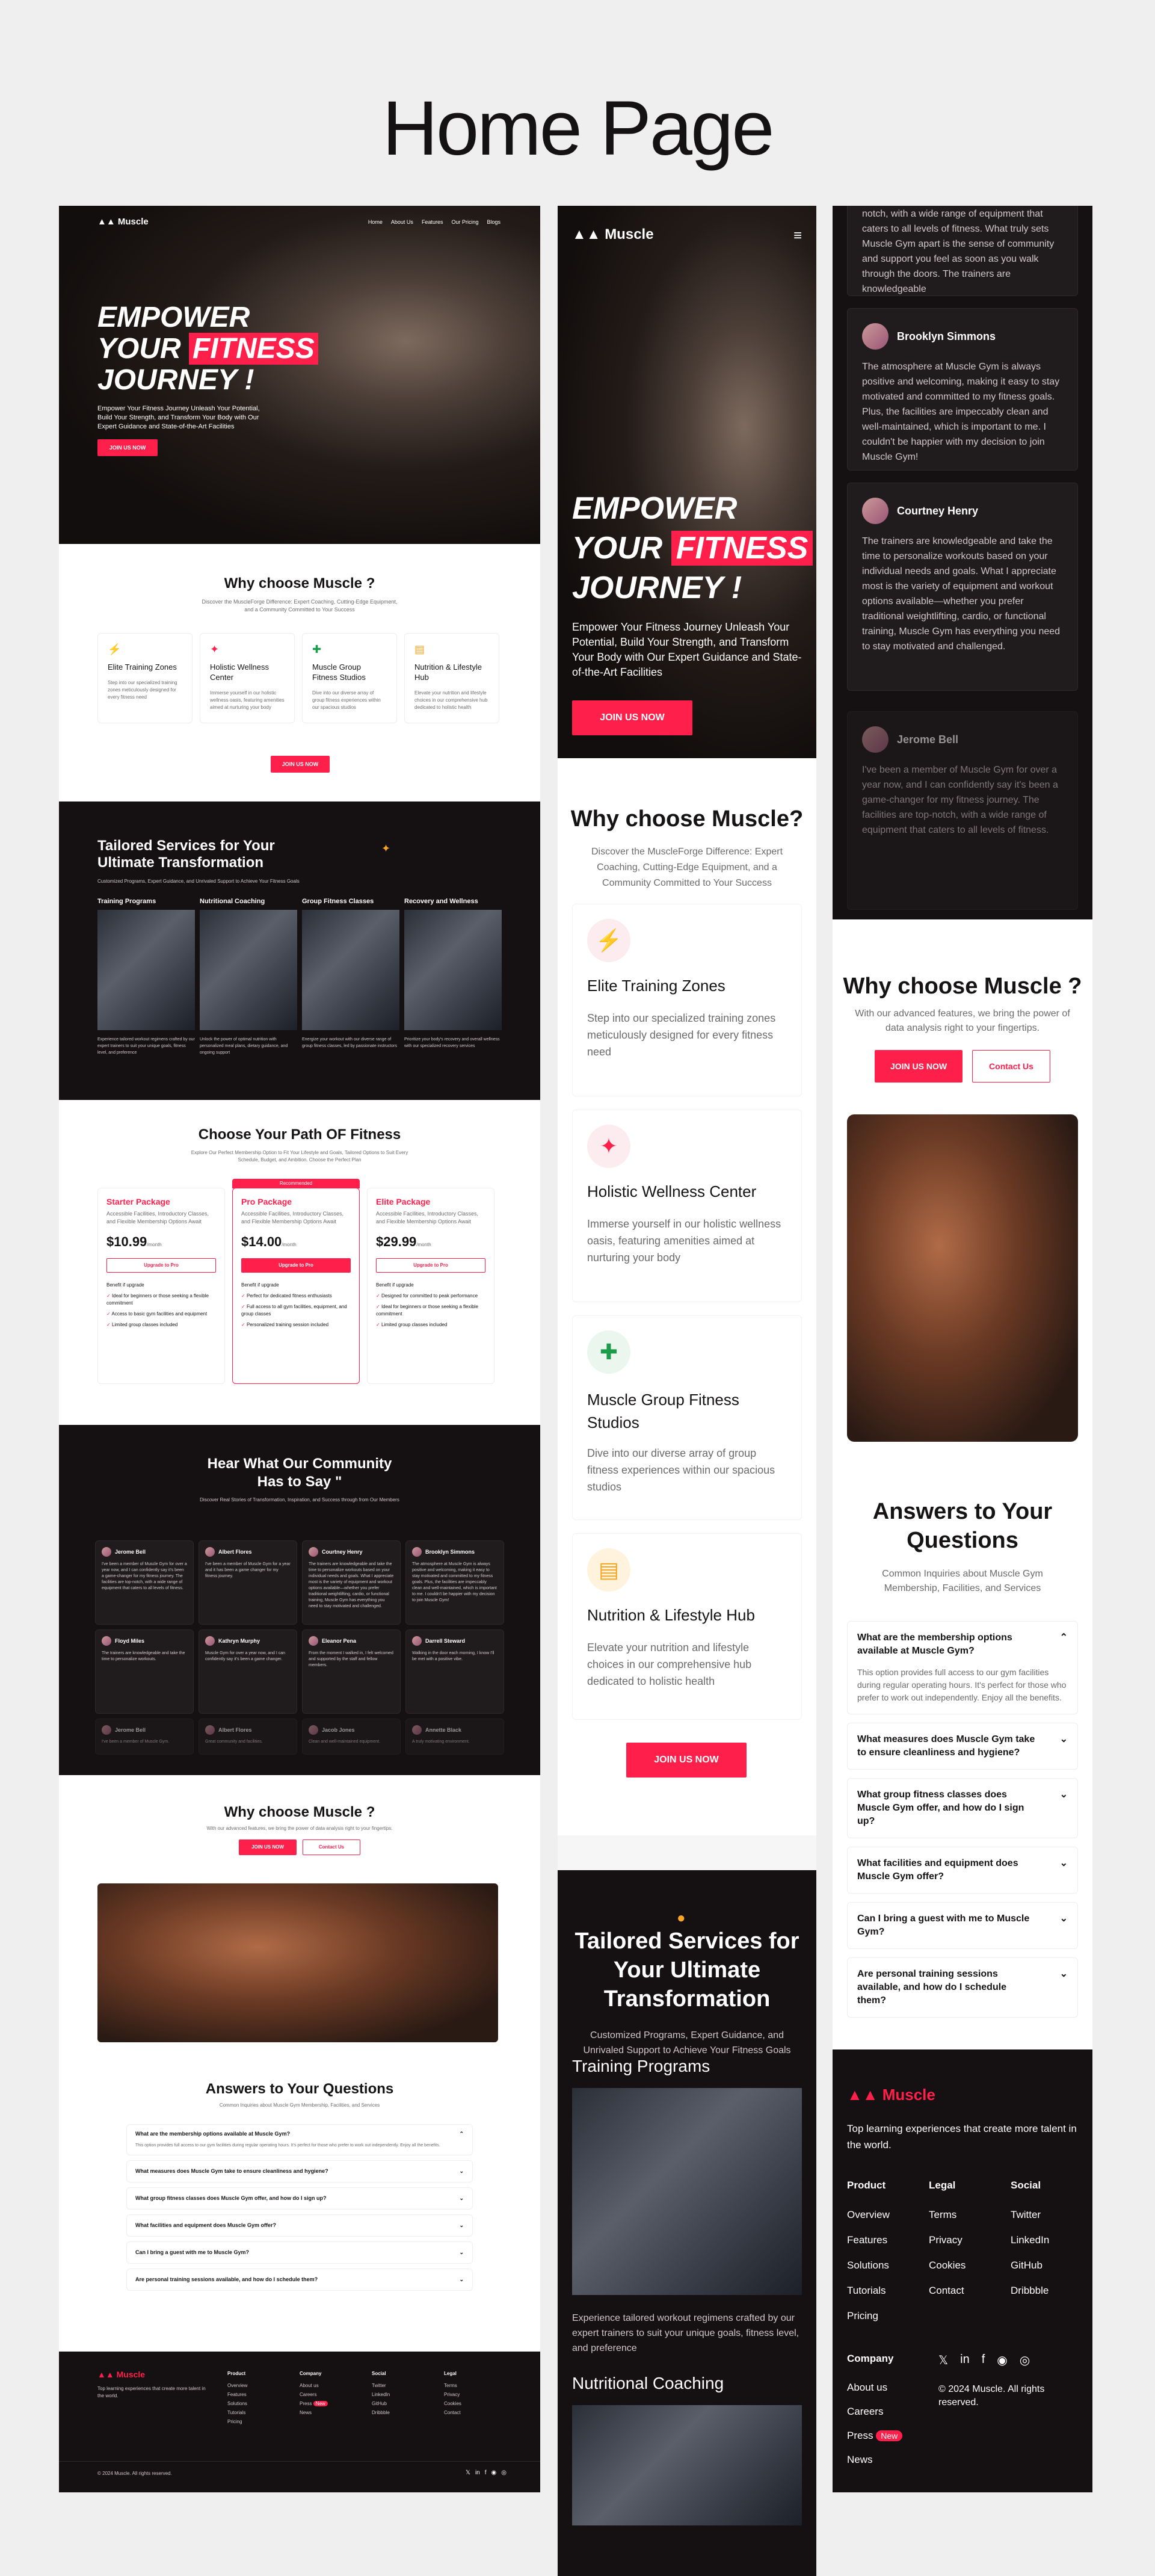  I want to click on nav-blogs: Blogs, so click(493, 222).